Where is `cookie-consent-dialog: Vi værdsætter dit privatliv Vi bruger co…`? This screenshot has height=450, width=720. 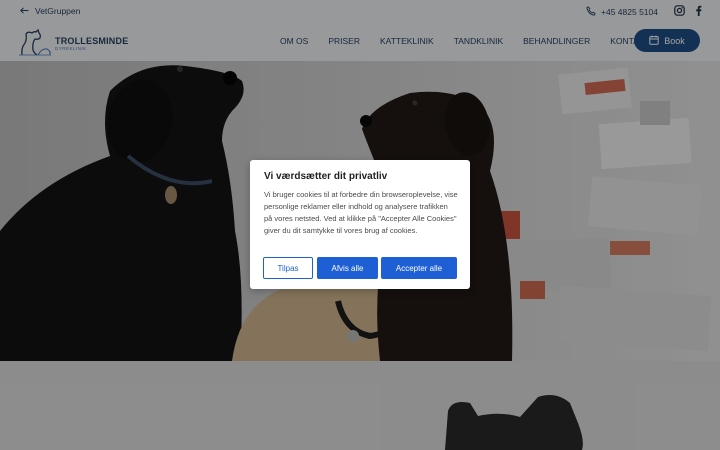 cookie-consent-dialog: Vi værdsætter dit privatliv Vi bruger co… is located at coordinates (360, 224).